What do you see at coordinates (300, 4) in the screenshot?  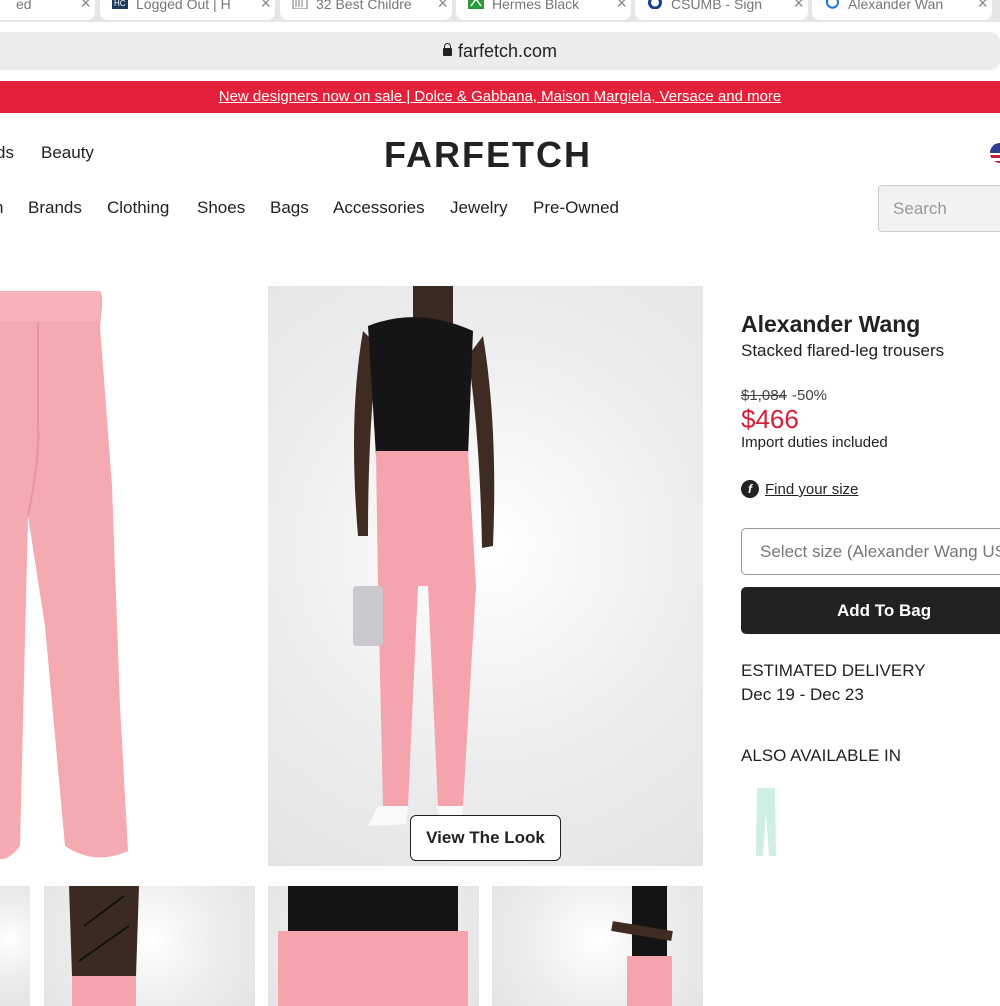 I see `doc-icon` at bounding box center [300, 4].